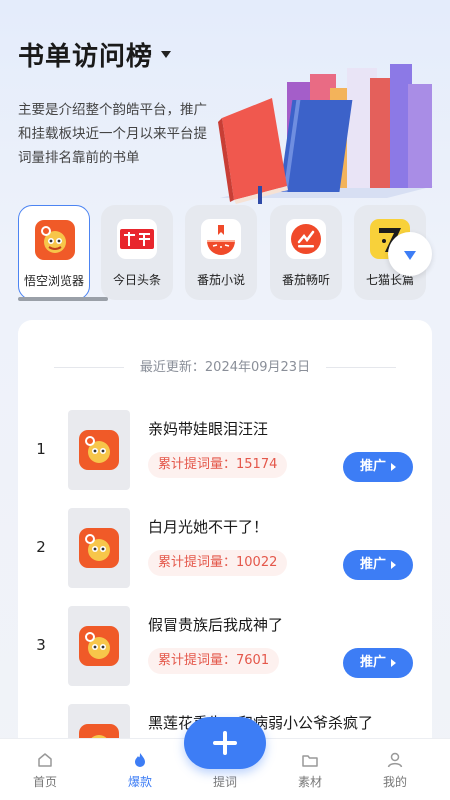 This screenshot has height=800, width=450. I want to click on book-title: 亲妈带娃眼泪汪汪, so click(208, 429).